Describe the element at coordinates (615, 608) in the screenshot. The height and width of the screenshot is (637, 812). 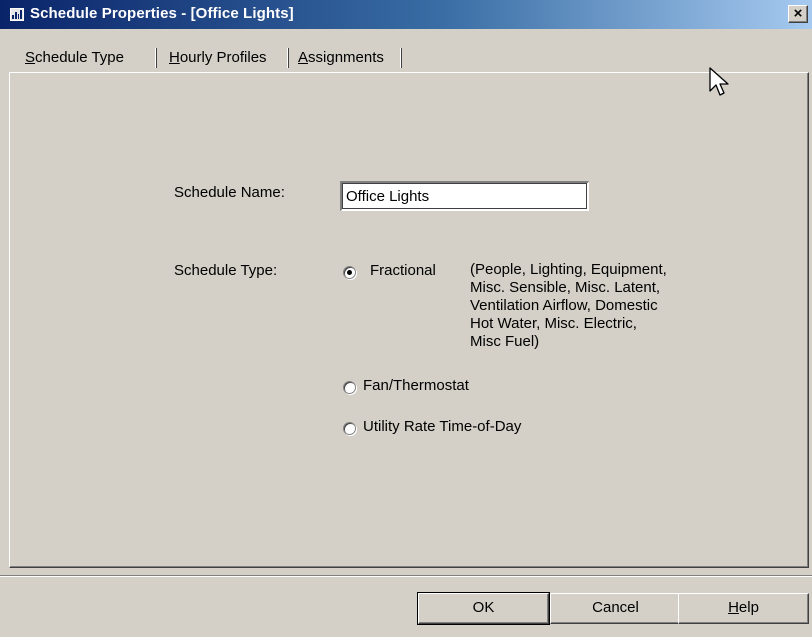
I see `cancel-button: Cancel` at that location.